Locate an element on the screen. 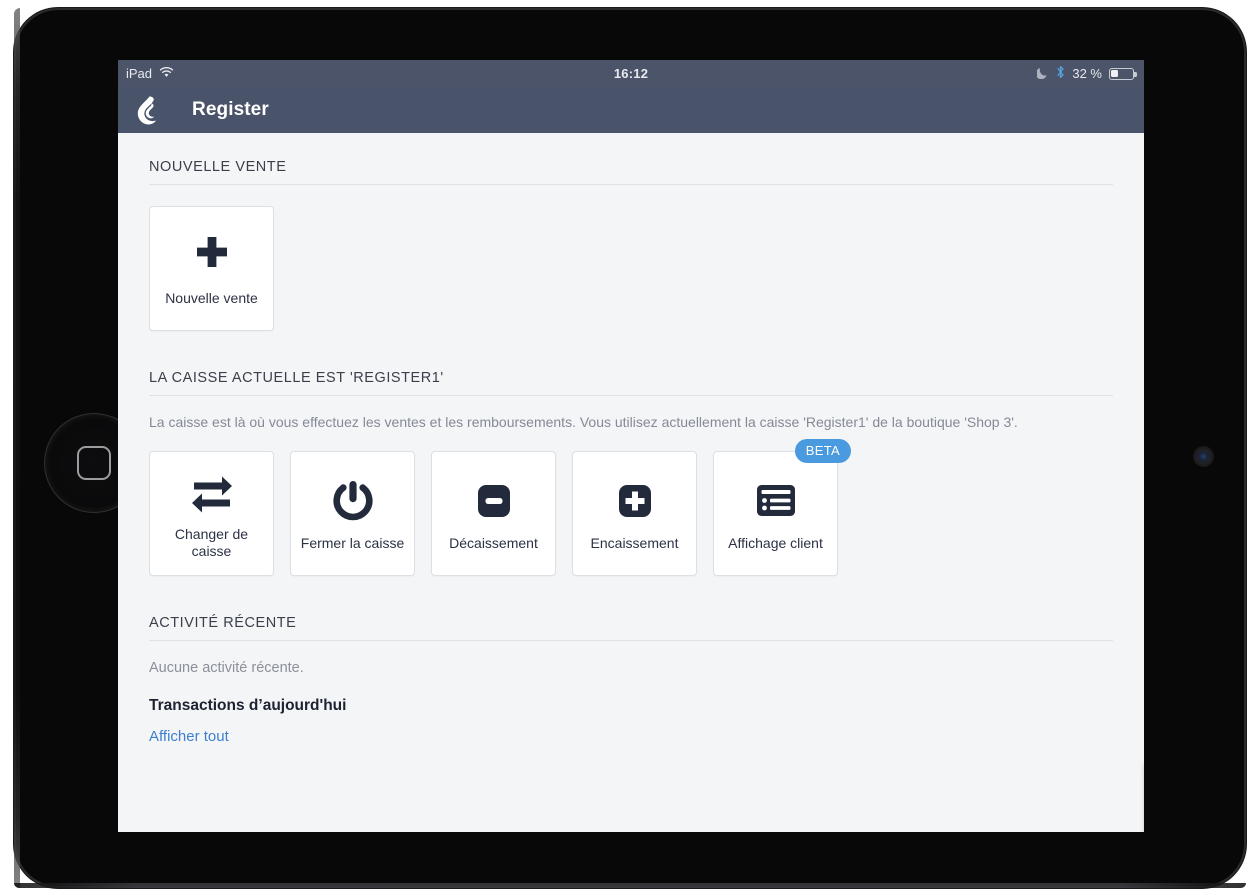  tile-changer-de-caisse: Changer de caisse is located at coordinates (211, 513).